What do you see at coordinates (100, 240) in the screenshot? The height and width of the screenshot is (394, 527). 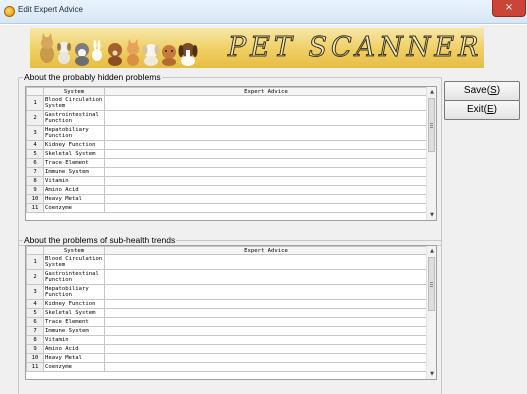 I see `subhealth-problems-legend: About the problems of sub-health trends` at bounding box center [100, 240].